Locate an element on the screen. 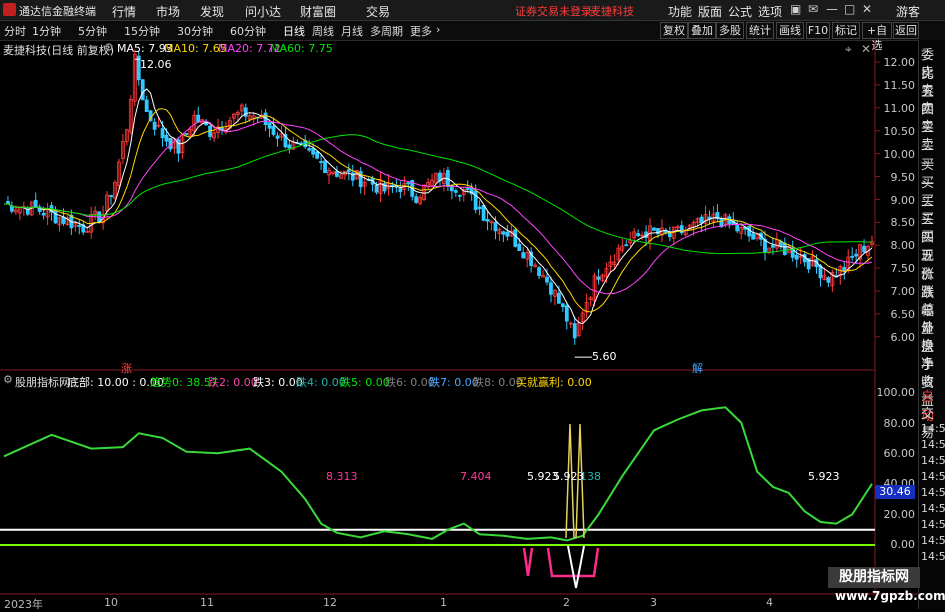 The height and width of the screenshot is (612, 945). price-tick: 10.00 is located at coordinates (899, 154).